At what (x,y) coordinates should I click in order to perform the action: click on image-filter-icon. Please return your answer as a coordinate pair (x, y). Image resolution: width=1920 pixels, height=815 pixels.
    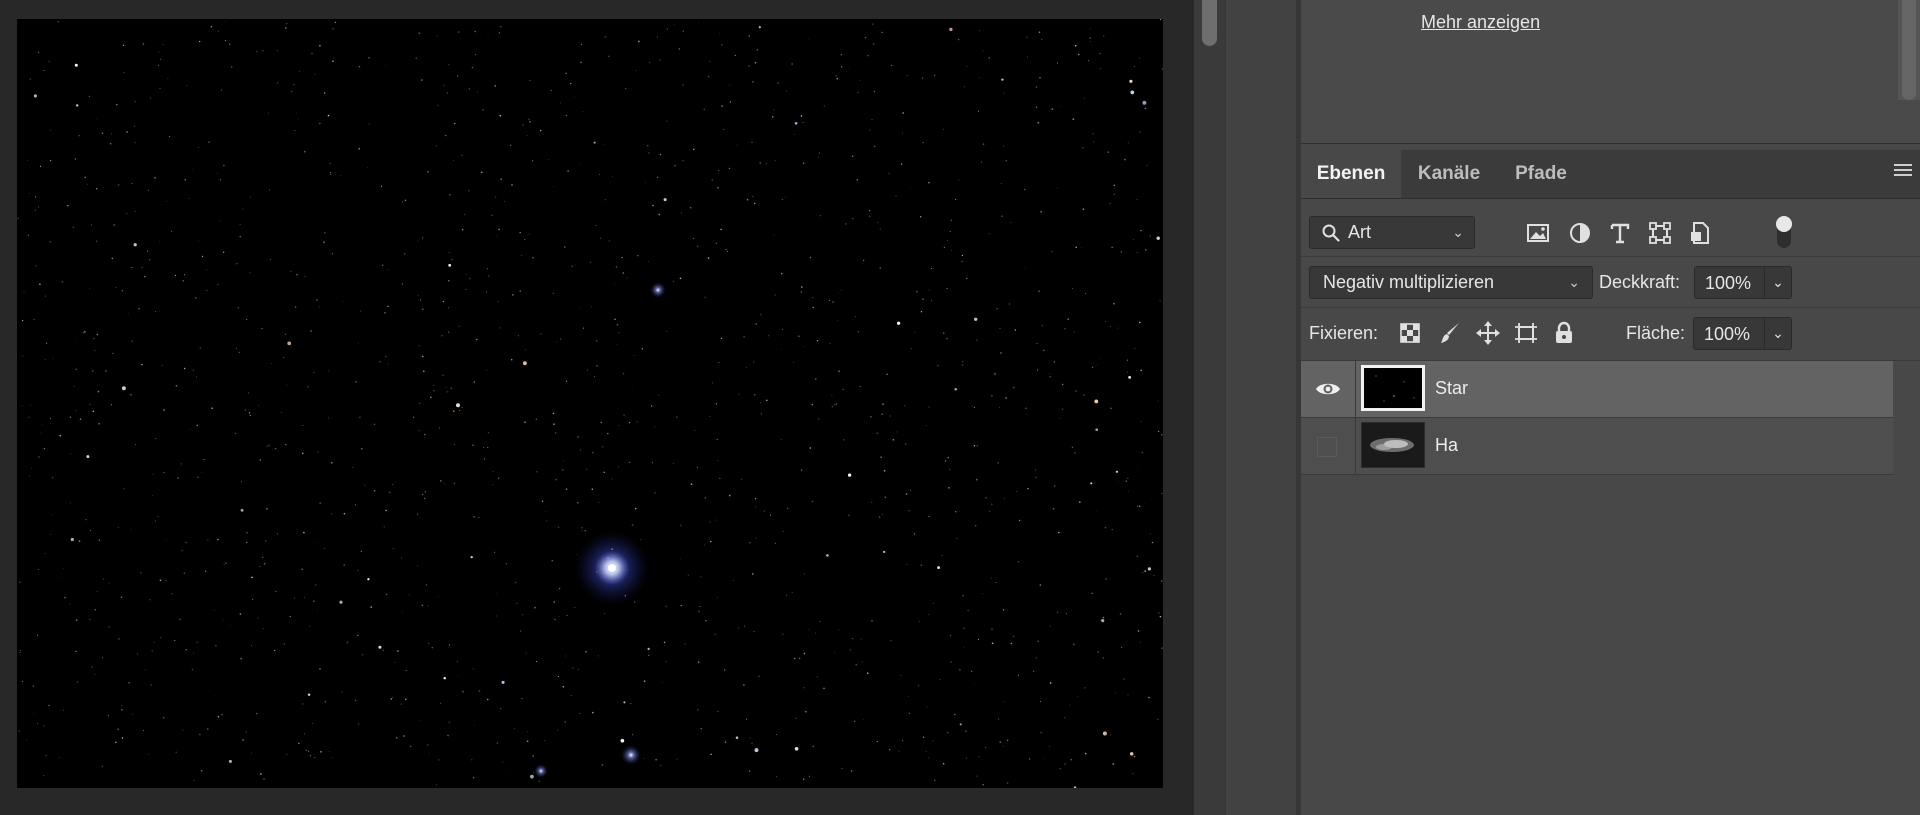
    Looking at the image, I should click on (1538, 233).